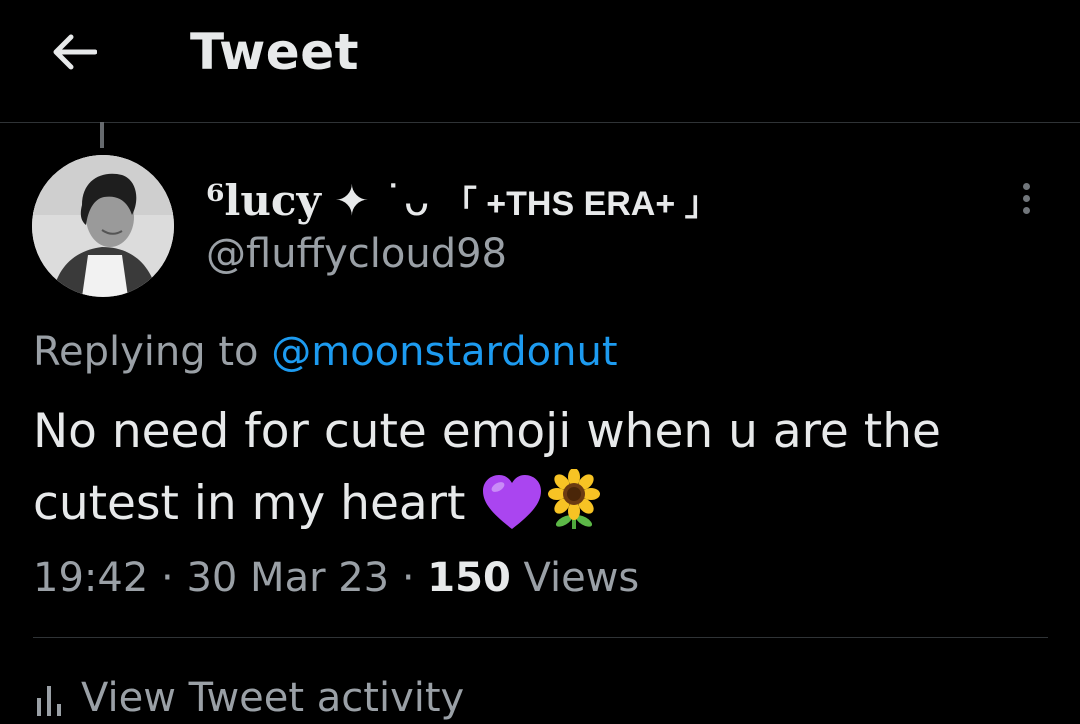 Image resolution: width=1080 pixels, height=724 pixels. I want to click on name-main: lucy, so click(272, 200).